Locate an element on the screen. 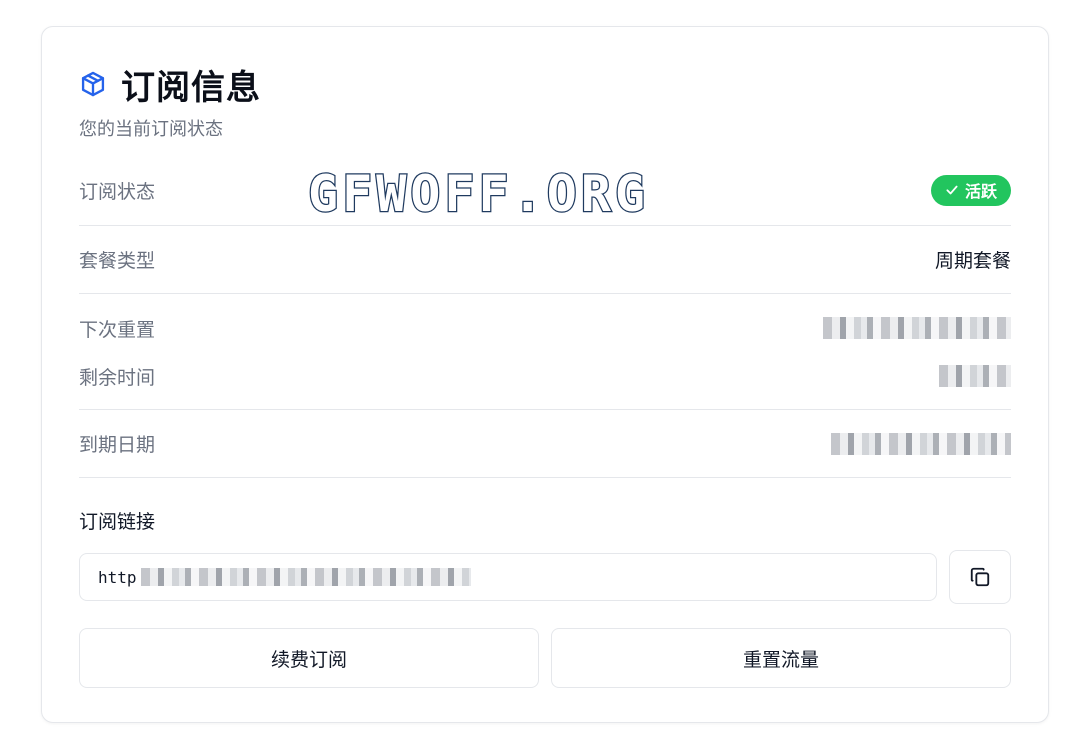 The height and width of the screenshot is (753, 1081). plan-label: 套餐类型 is located at coordinates (117, 261).